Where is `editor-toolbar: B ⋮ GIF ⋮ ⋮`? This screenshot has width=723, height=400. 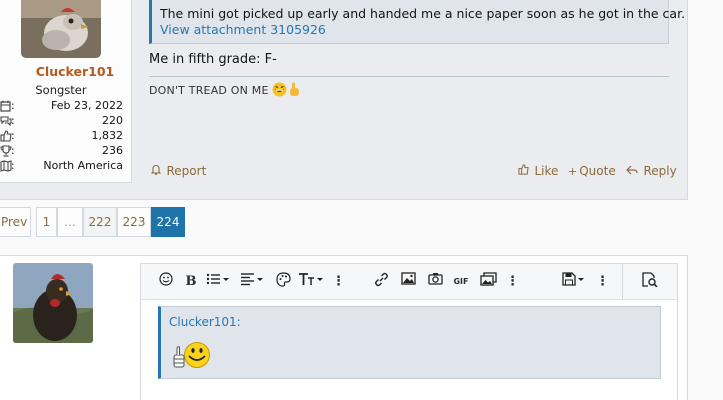 editor-toolbar: B ⋮ GIF ⋮ ⋮ is located at coordinates (409, 282).